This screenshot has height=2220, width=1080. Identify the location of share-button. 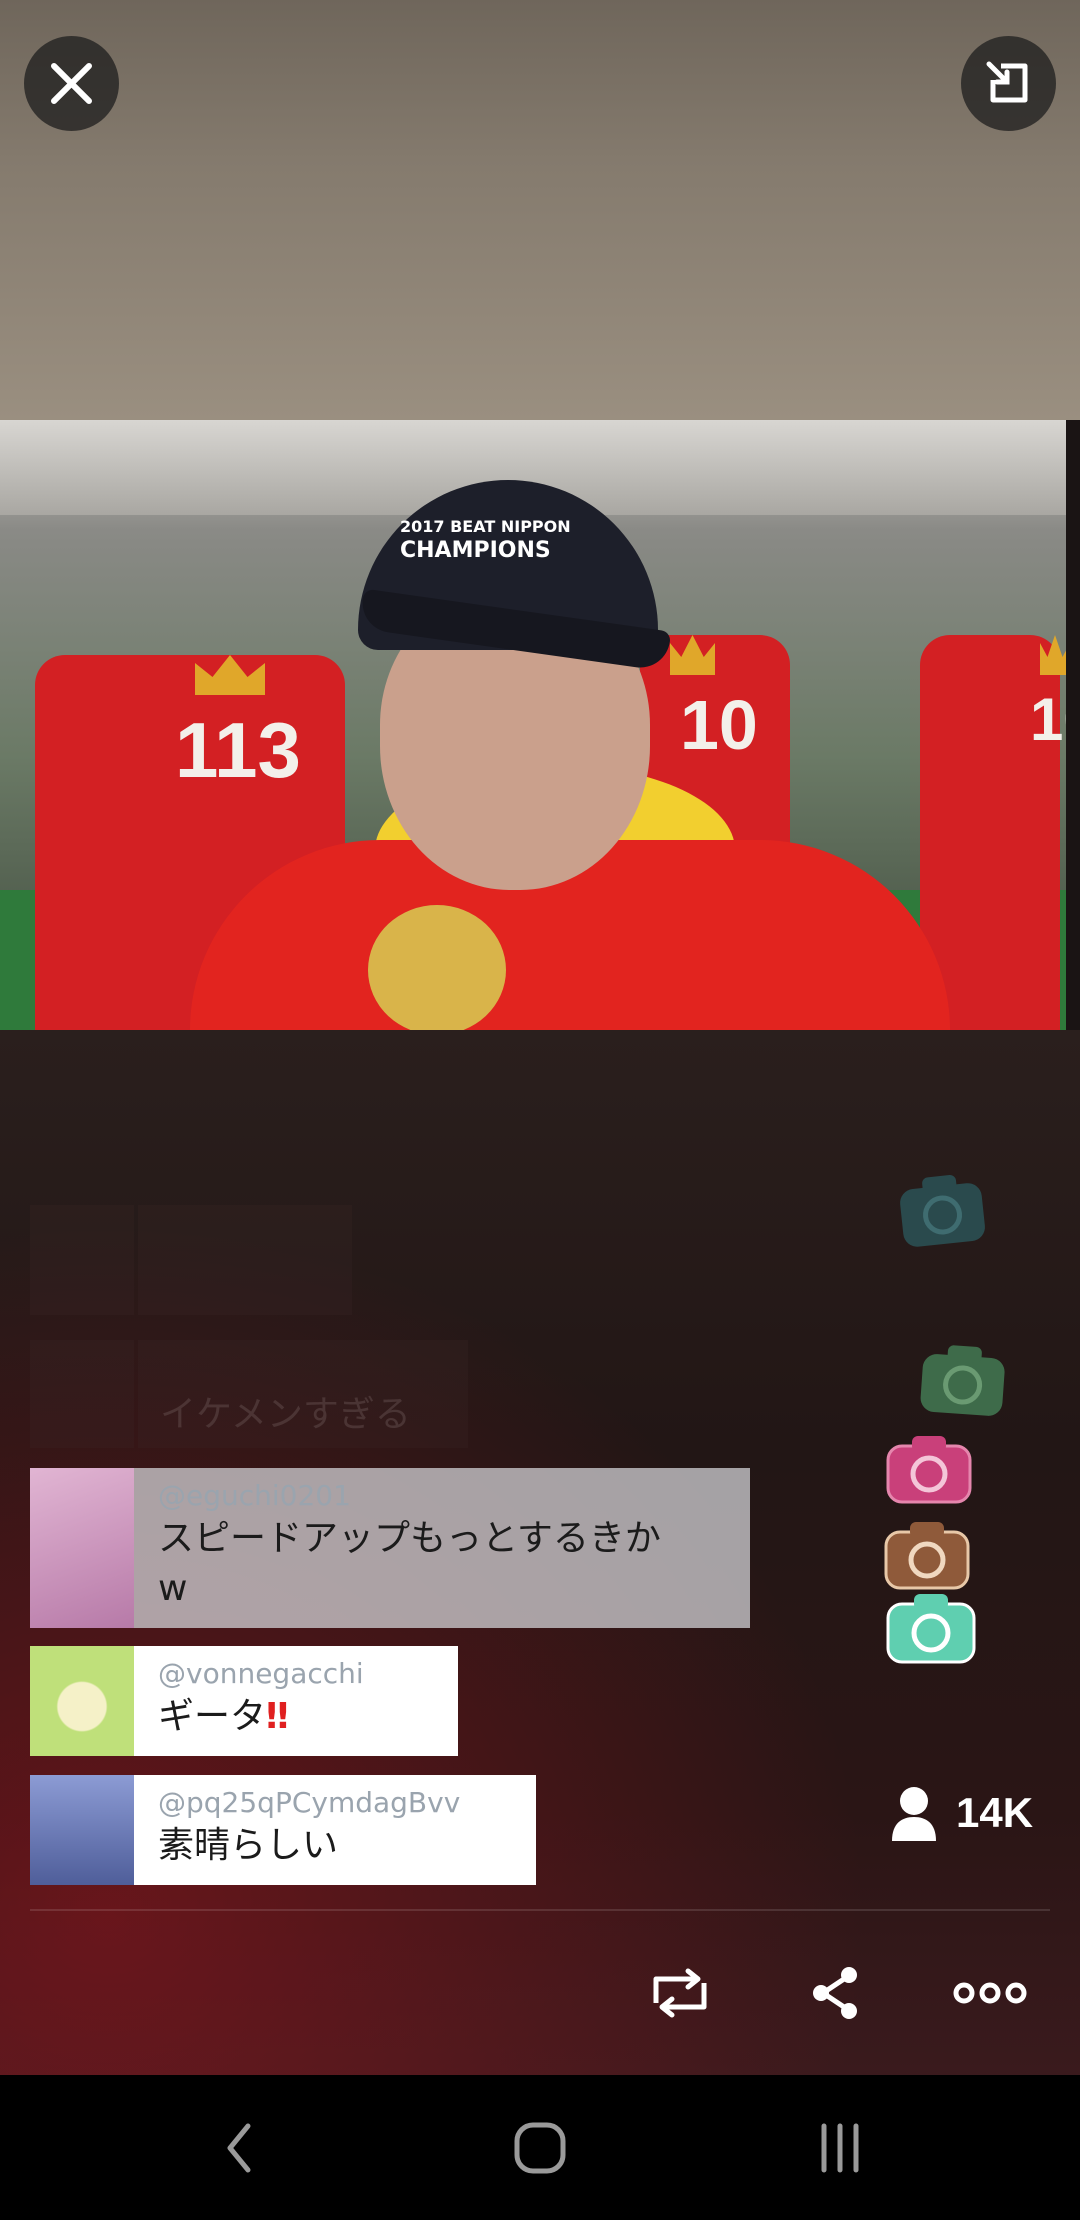
(835, 1993).